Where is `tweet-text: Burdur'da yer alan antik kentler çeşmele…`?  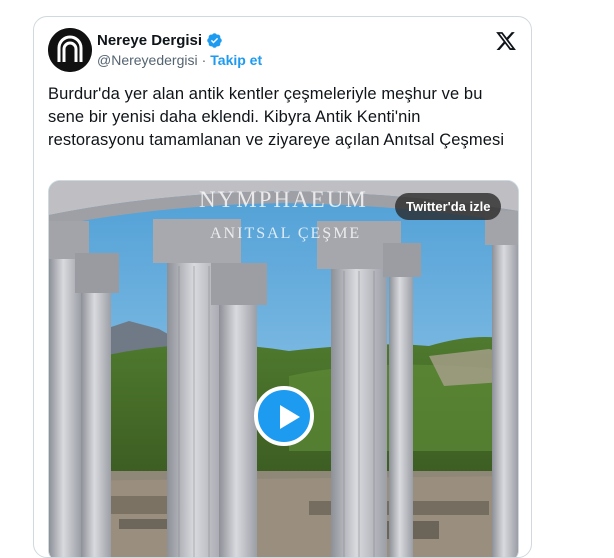 tweet-text: Burdur'da yer alan antik kentler çeşmele… is located at coordinates (276, 117).